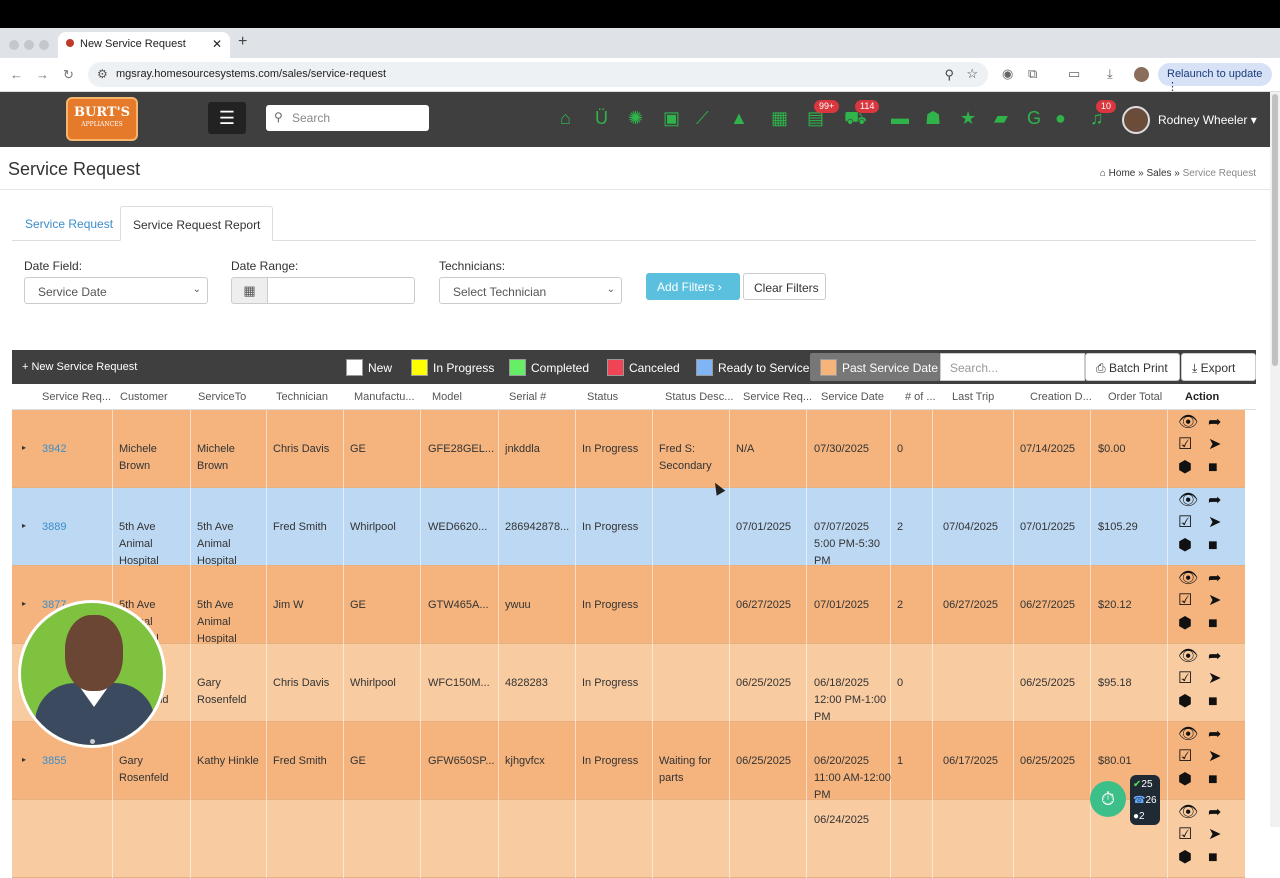 This screenshot has height=878, width=1280. I want to click on graduation-cap-icon: ▲, so click(739, 118).